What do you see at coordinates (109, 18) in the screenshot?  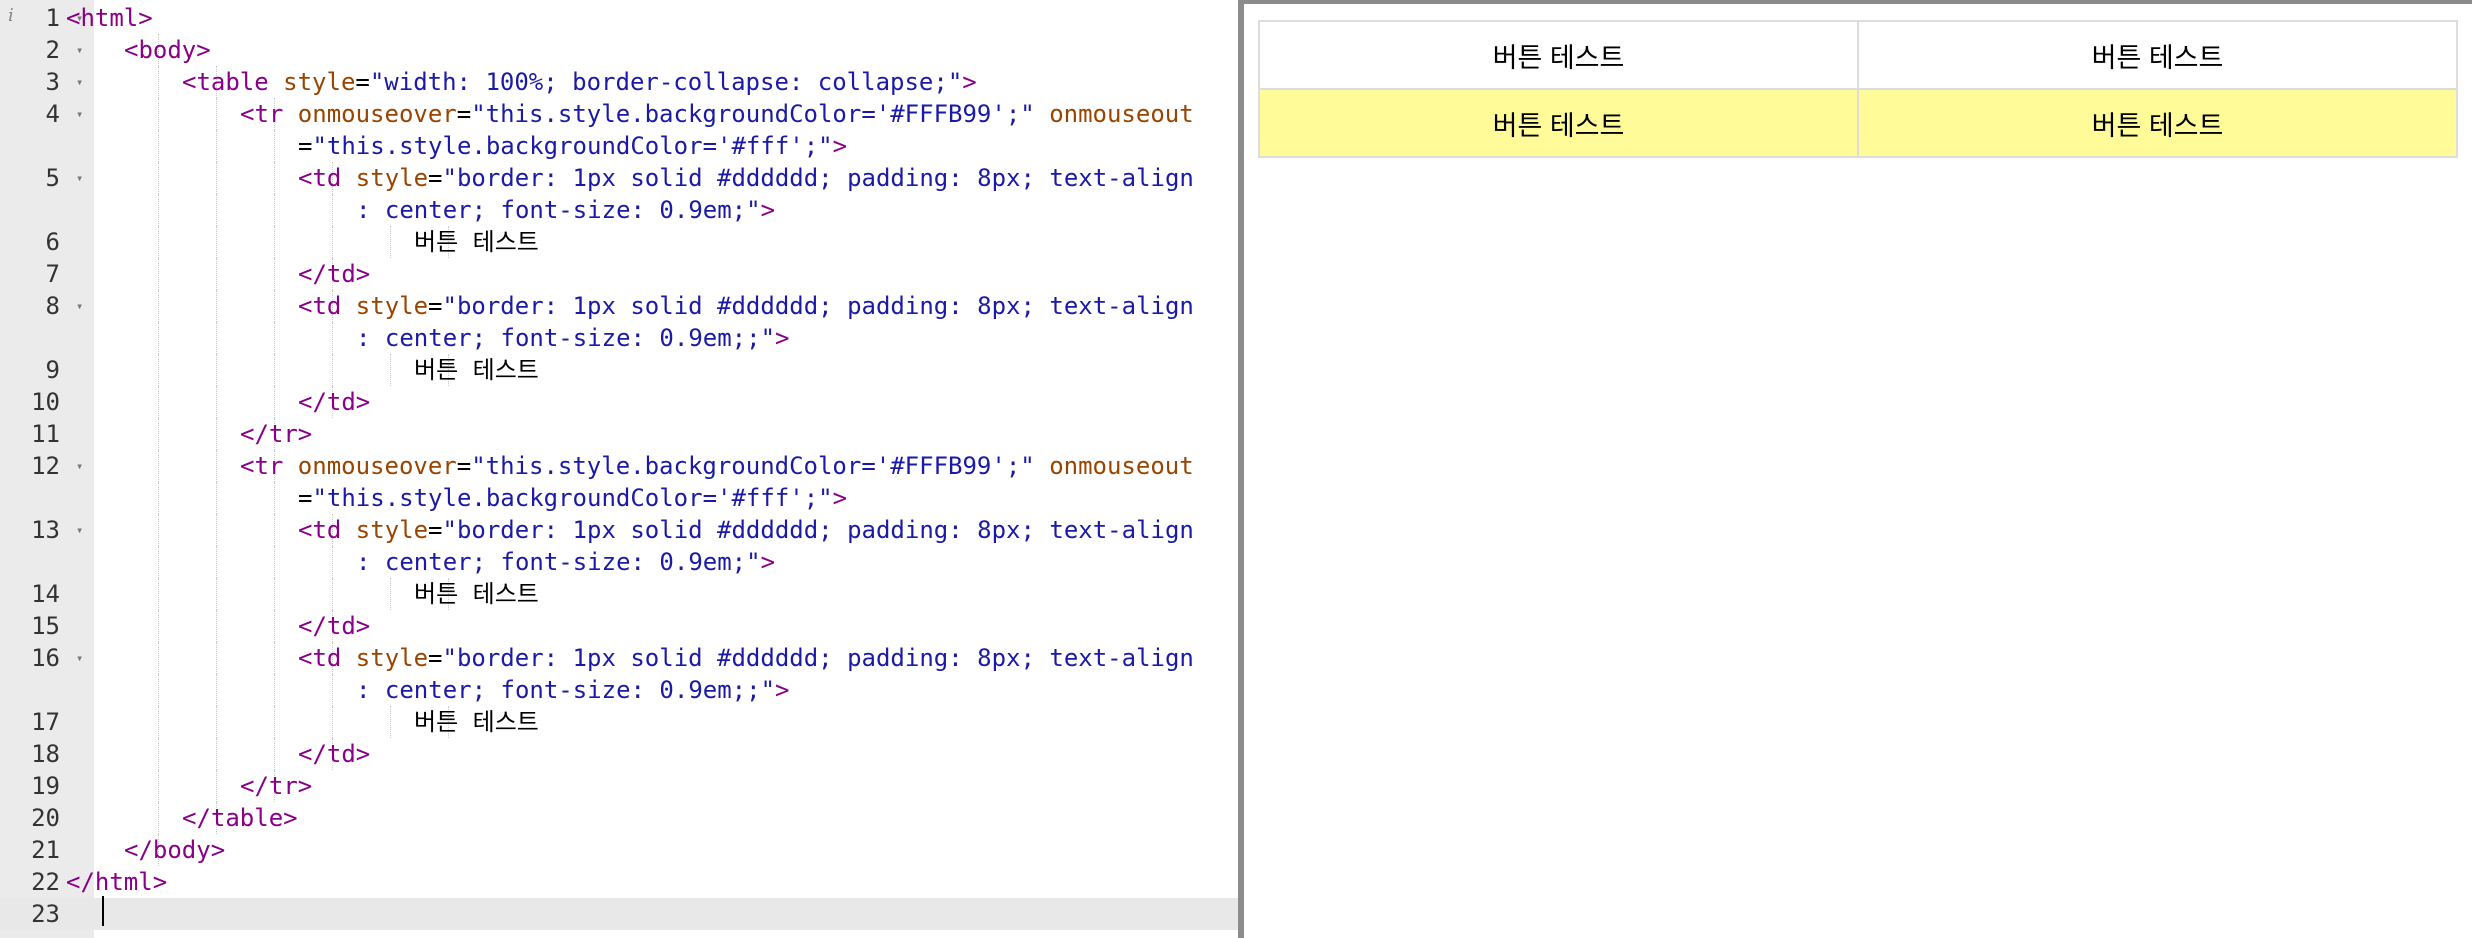 I see `code-text: <html>` at bounding box center [109, 18].